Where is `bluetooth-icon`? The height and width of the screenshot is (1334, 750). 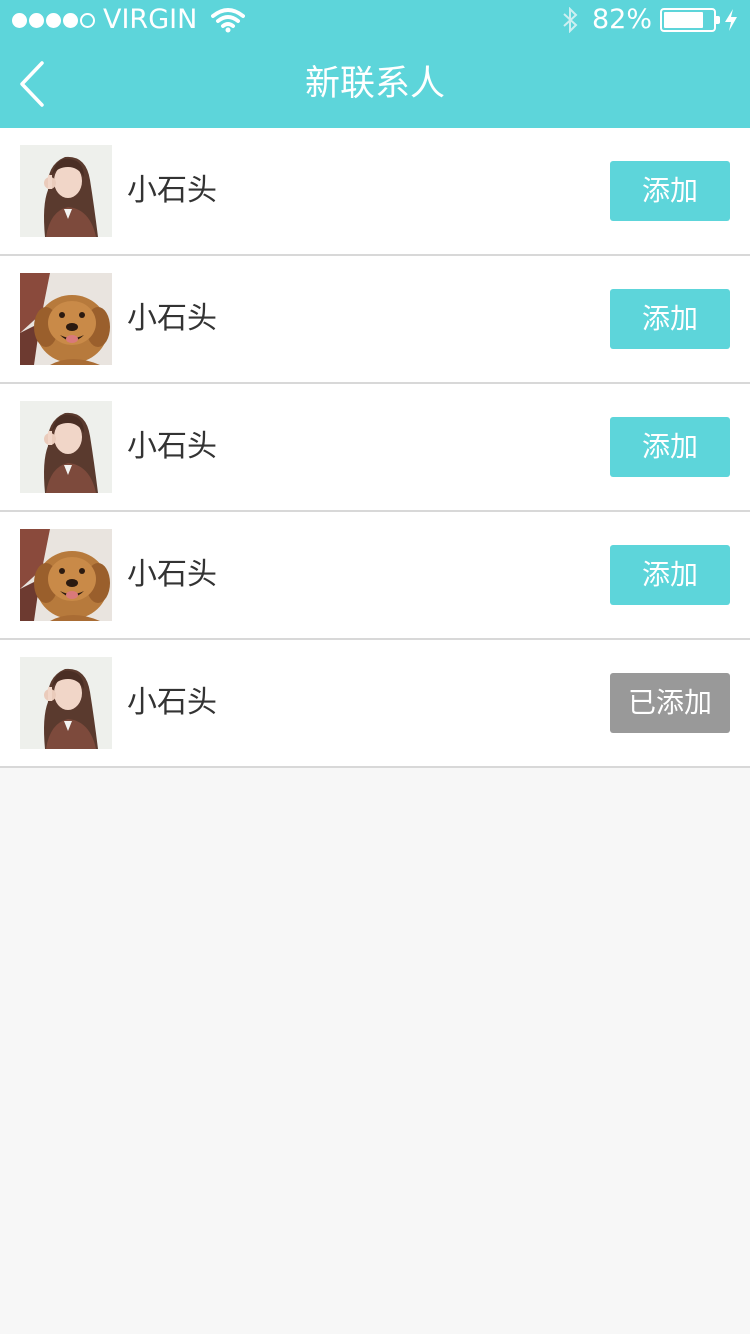
bluetooth-icon is located at coordinates (570, 20).